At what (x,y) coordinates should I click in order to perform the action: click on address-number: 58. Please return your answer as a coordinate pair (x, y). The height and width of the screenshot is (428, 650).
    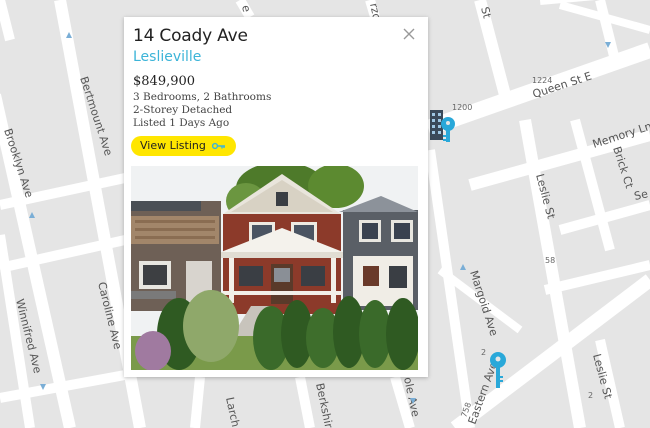
    Looking at the image, I should click on (550, 260).